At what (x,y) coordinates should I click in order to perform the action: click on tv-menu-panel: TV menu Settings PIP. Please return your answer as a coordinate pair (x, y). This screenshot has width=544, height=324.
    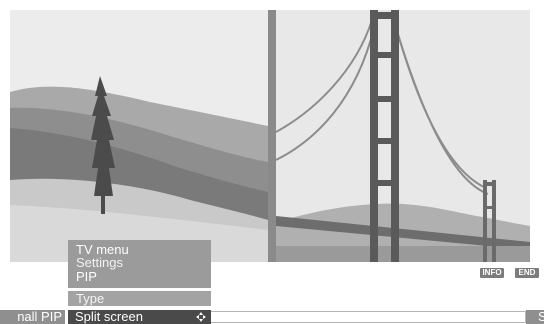
    Looking at the image, I should click on (139, 264).